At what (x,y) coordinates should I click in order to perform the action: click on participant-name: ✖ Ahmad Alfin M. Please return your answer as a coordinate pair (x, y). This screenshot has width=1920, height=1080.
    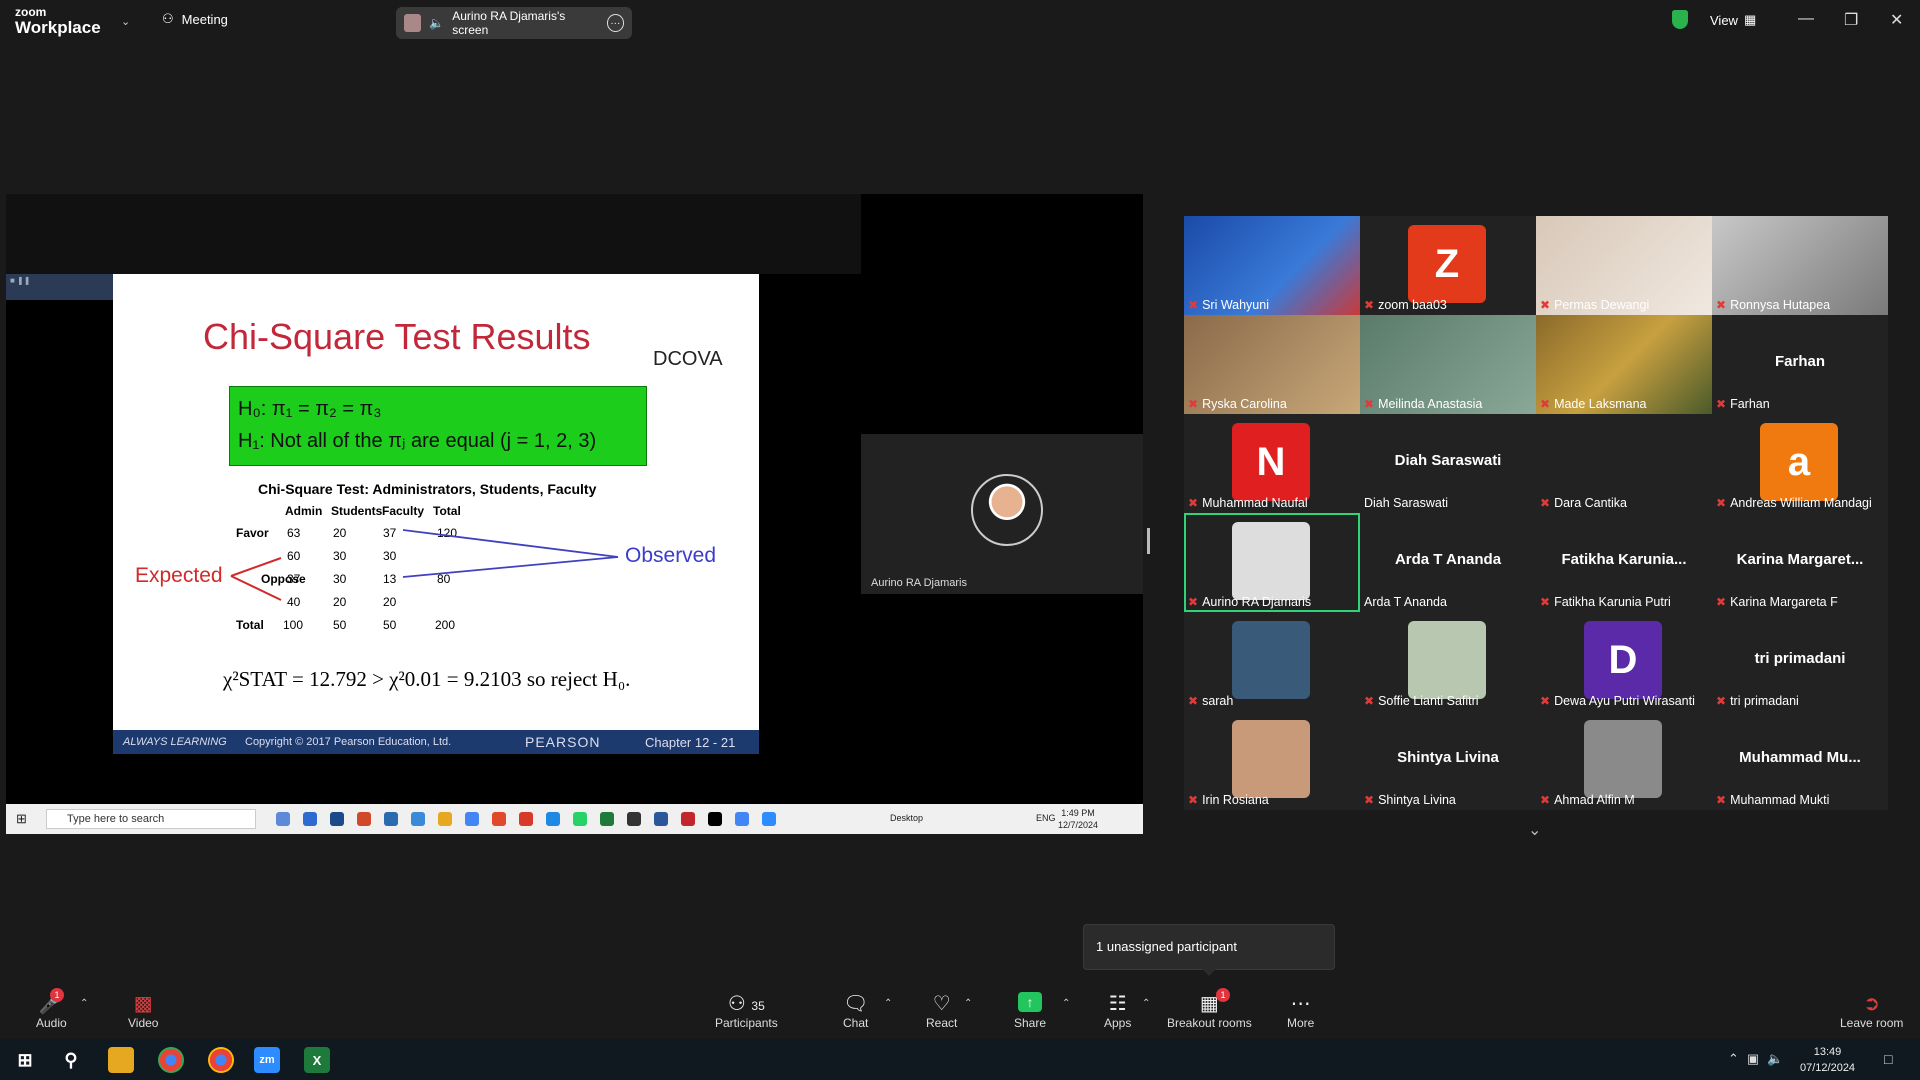
    Looking at the image, I should click on (1587, 800).